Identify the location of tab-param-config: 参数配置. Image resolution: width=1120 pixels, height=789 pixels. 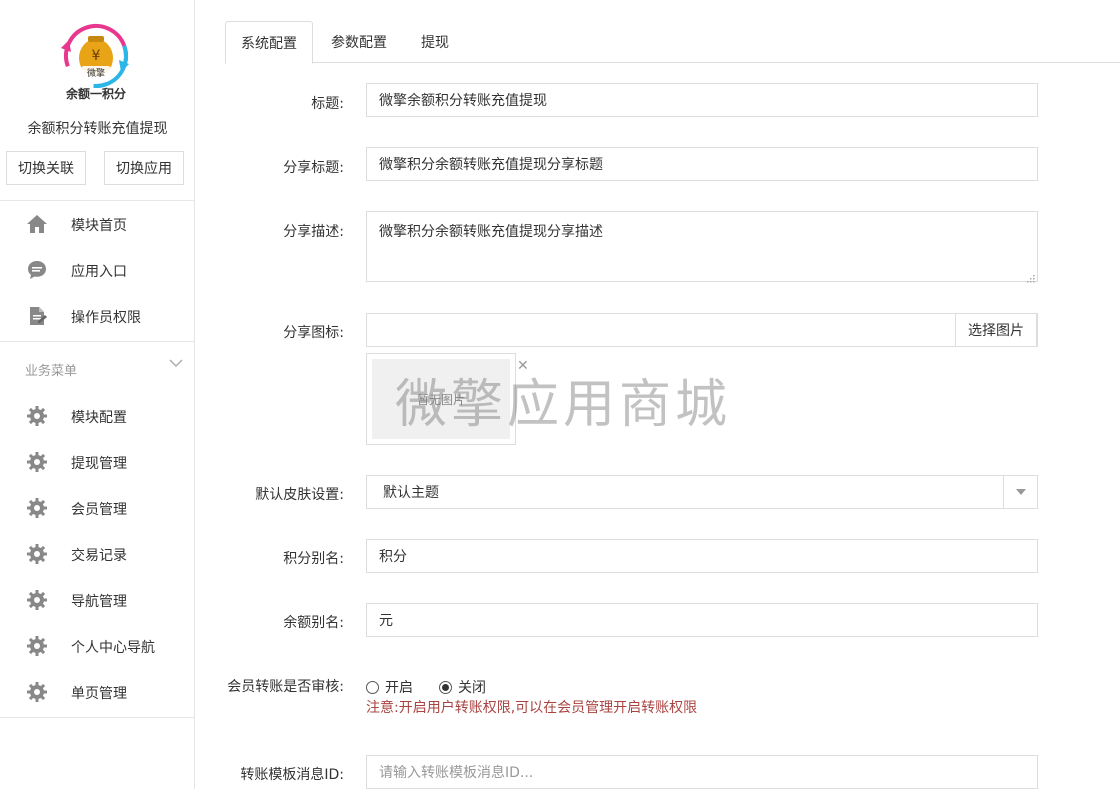
(359, 42).